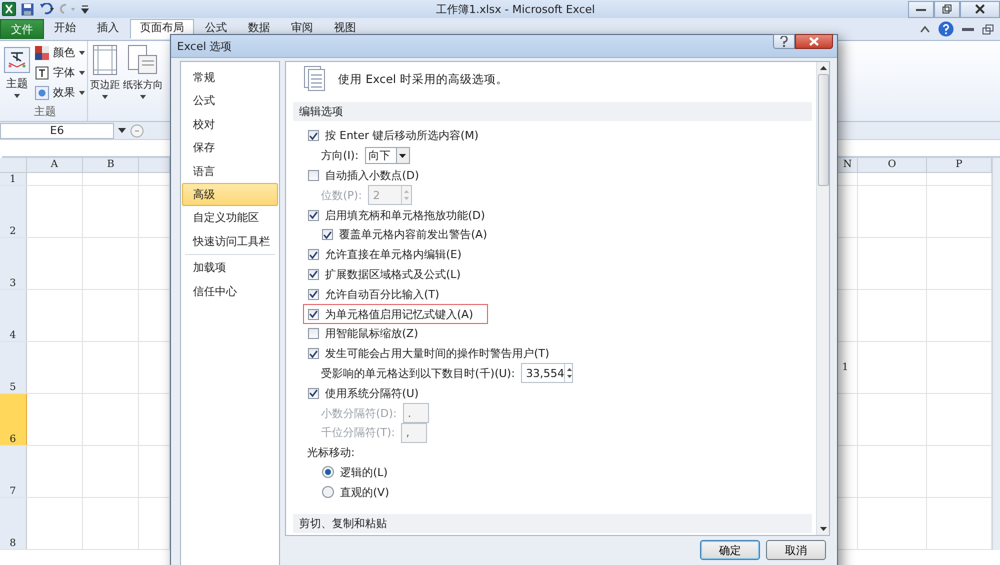 This screenshot has width=1000, height=565. I want to click on ribbon-tab: 页面布局, so click(162, 29).